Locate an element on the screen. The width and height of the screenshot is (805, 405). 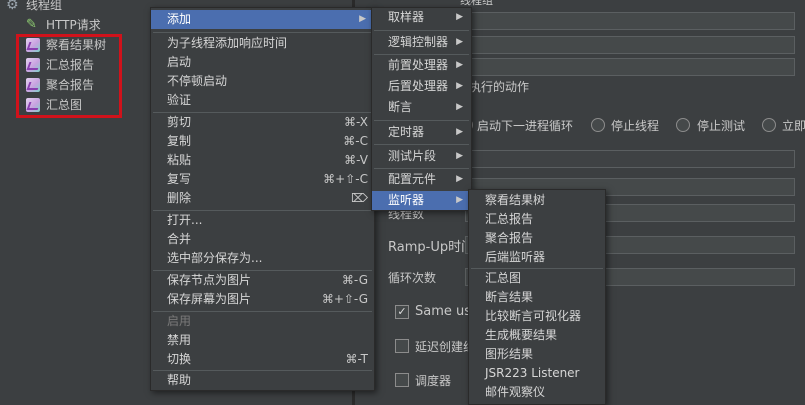
menu-item-merge: 合并 is located at coordinates (262, 239).